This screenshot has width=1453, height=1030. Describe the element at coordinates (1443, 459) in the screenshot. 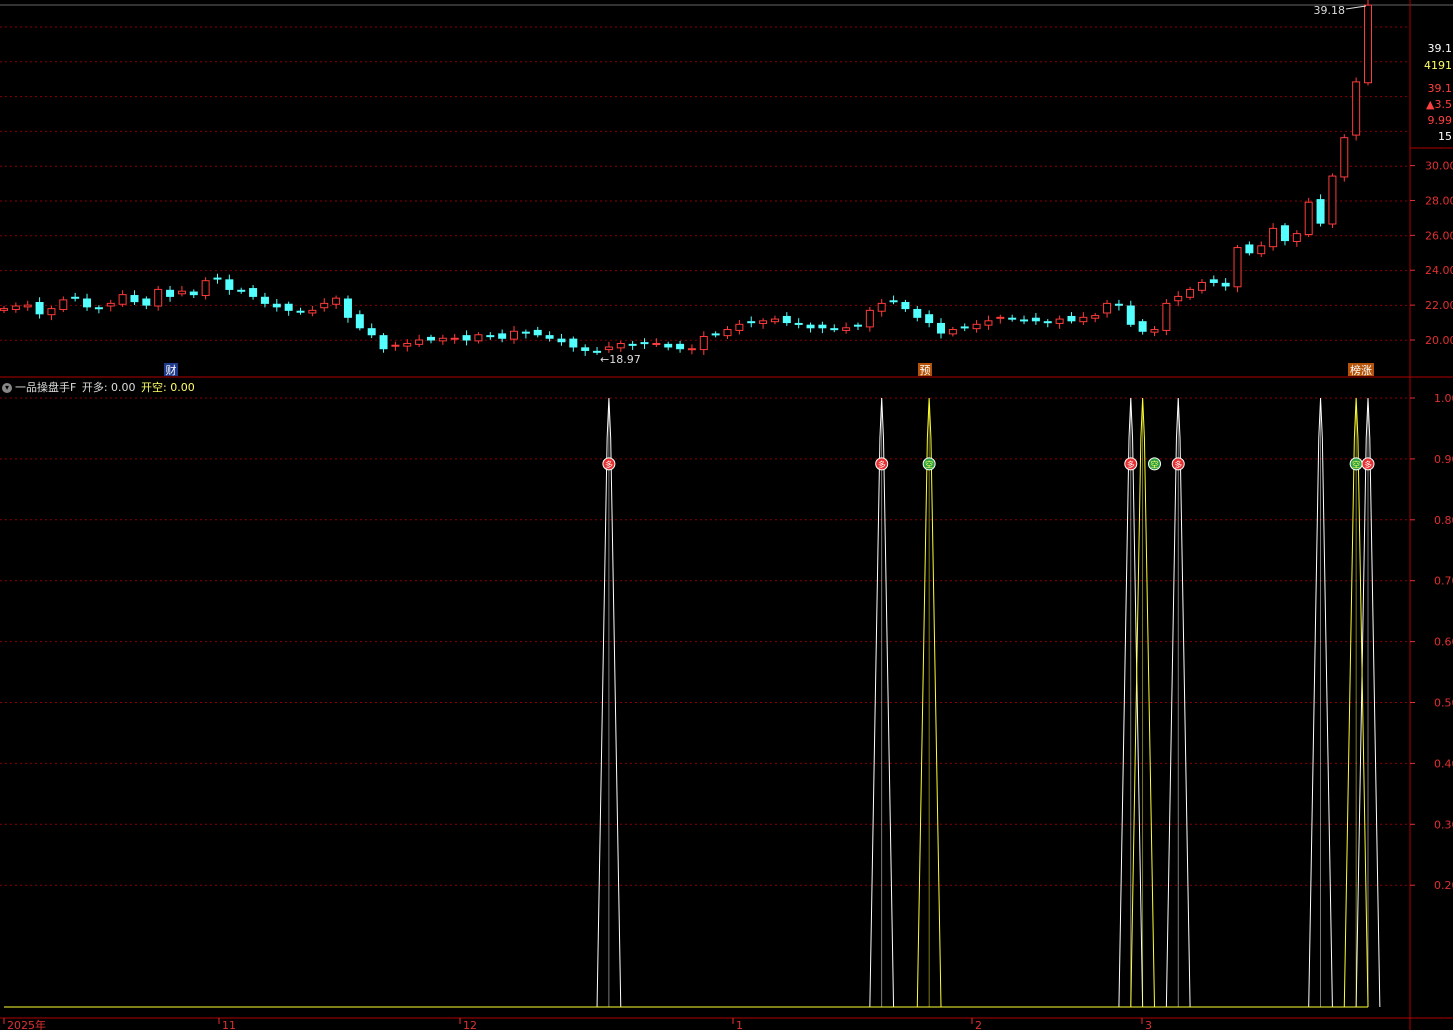

I see `indicator-tick-label: 0.90` at that location.